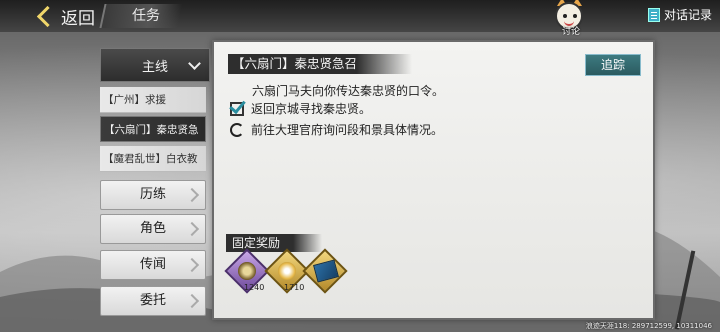  Describe the element at coordinates (237, 129) in the screenshot. I see `progress-ring-icon` at that location.